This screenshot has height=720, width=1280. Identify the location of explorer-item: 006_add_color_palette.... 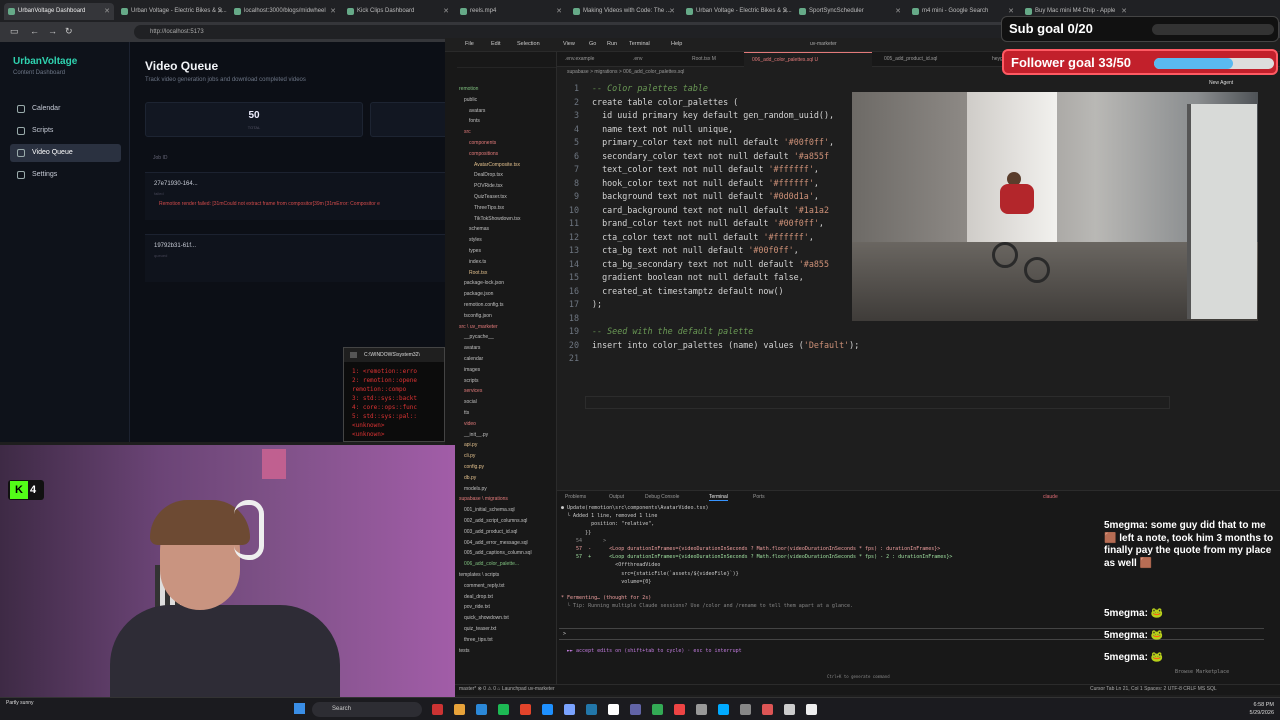
(491, 564).